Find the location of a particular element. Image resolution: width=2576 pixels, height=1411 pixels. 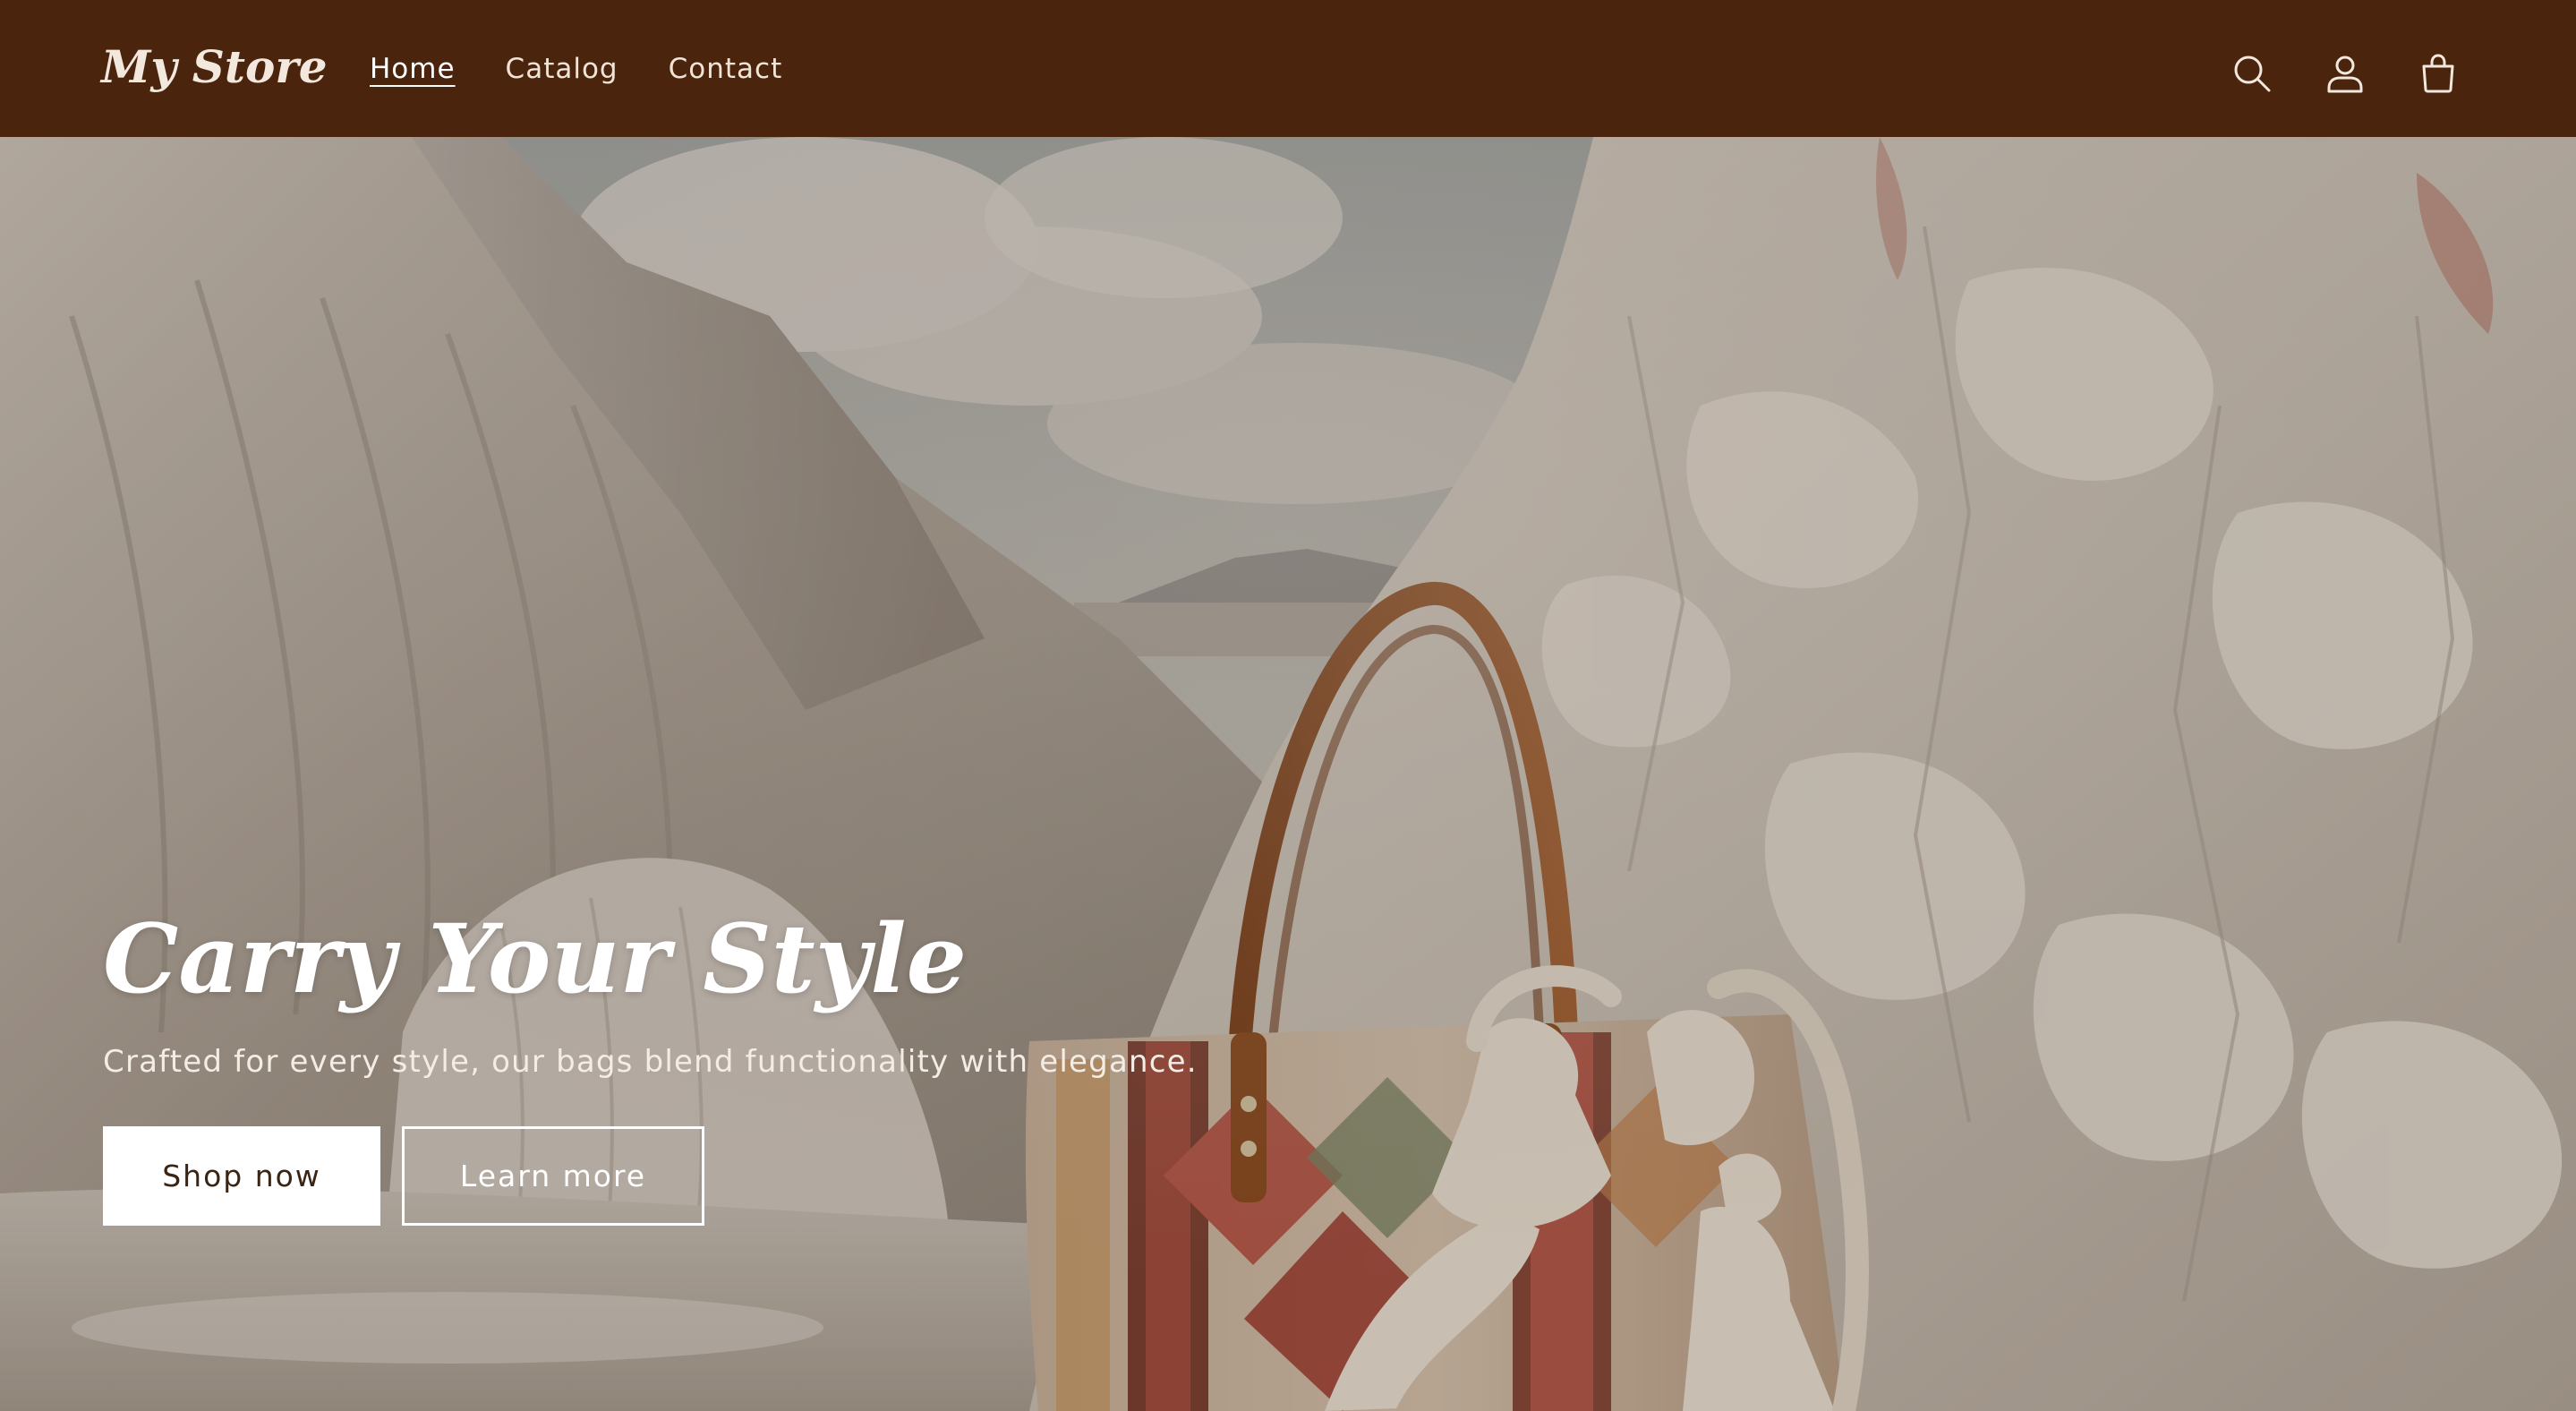

search-icon is located at coordinates (2252, 73).